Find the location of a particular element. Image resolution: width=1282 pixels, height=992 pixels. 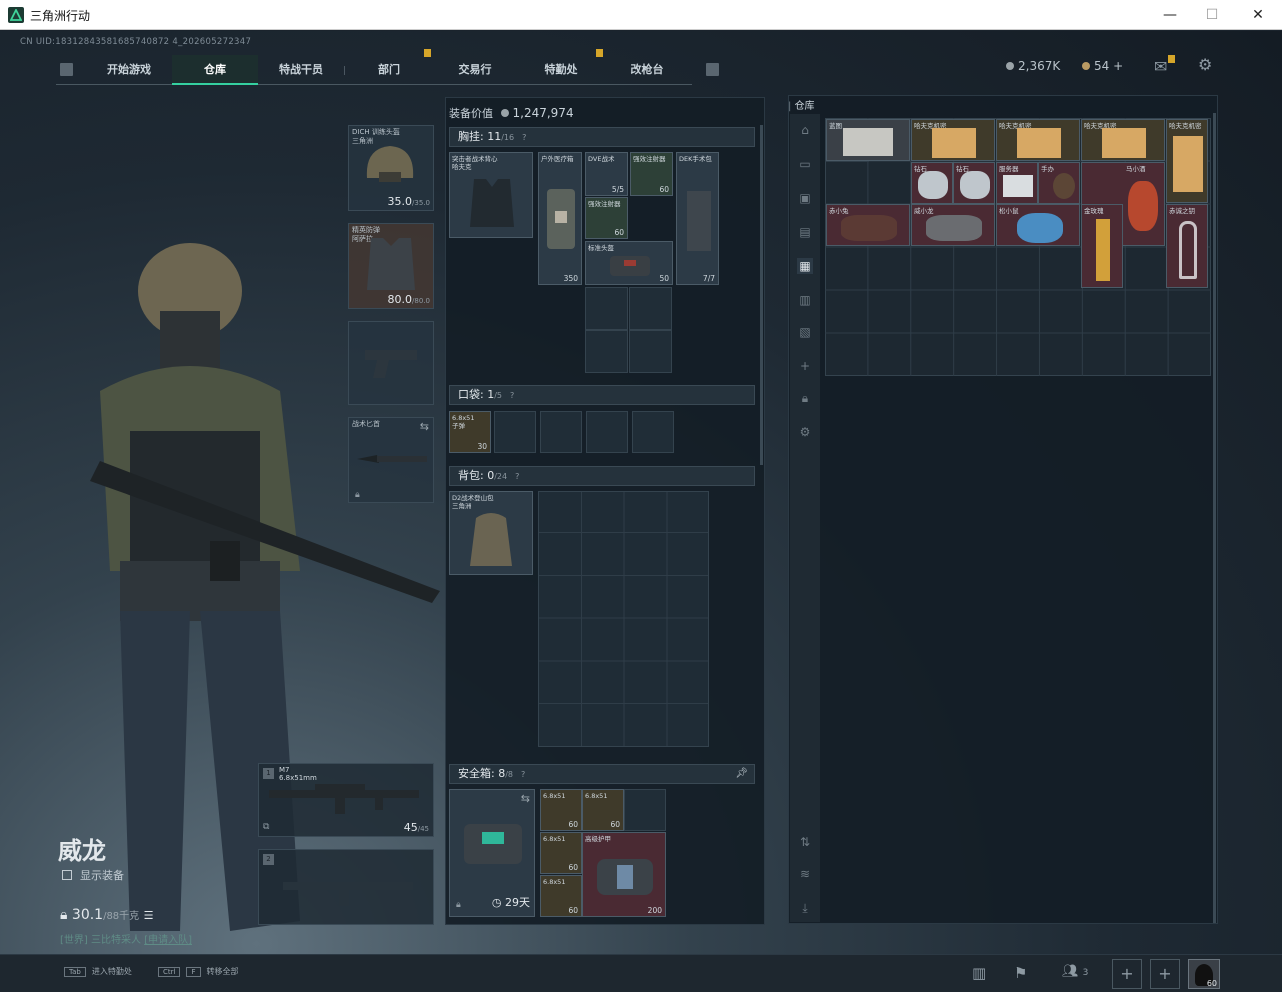

enter-special-ops-hint: Tab 进入特勤处 is located at coordinates (98, 971).